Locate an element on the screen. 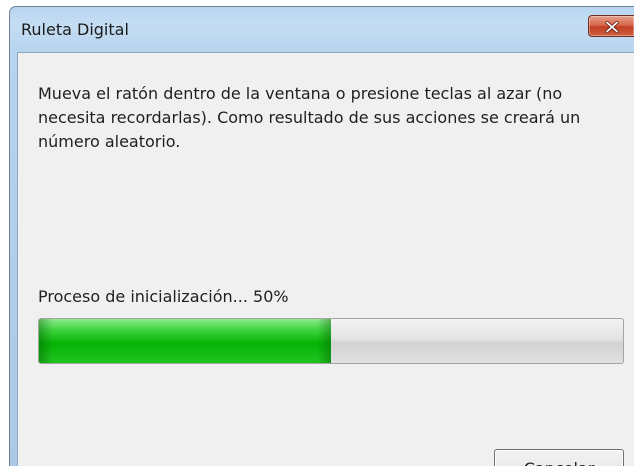 The width and height of the screenshot is (634, 466). progress-label: Proceso de inicialización... 50% is located at coordinates (163, 296).